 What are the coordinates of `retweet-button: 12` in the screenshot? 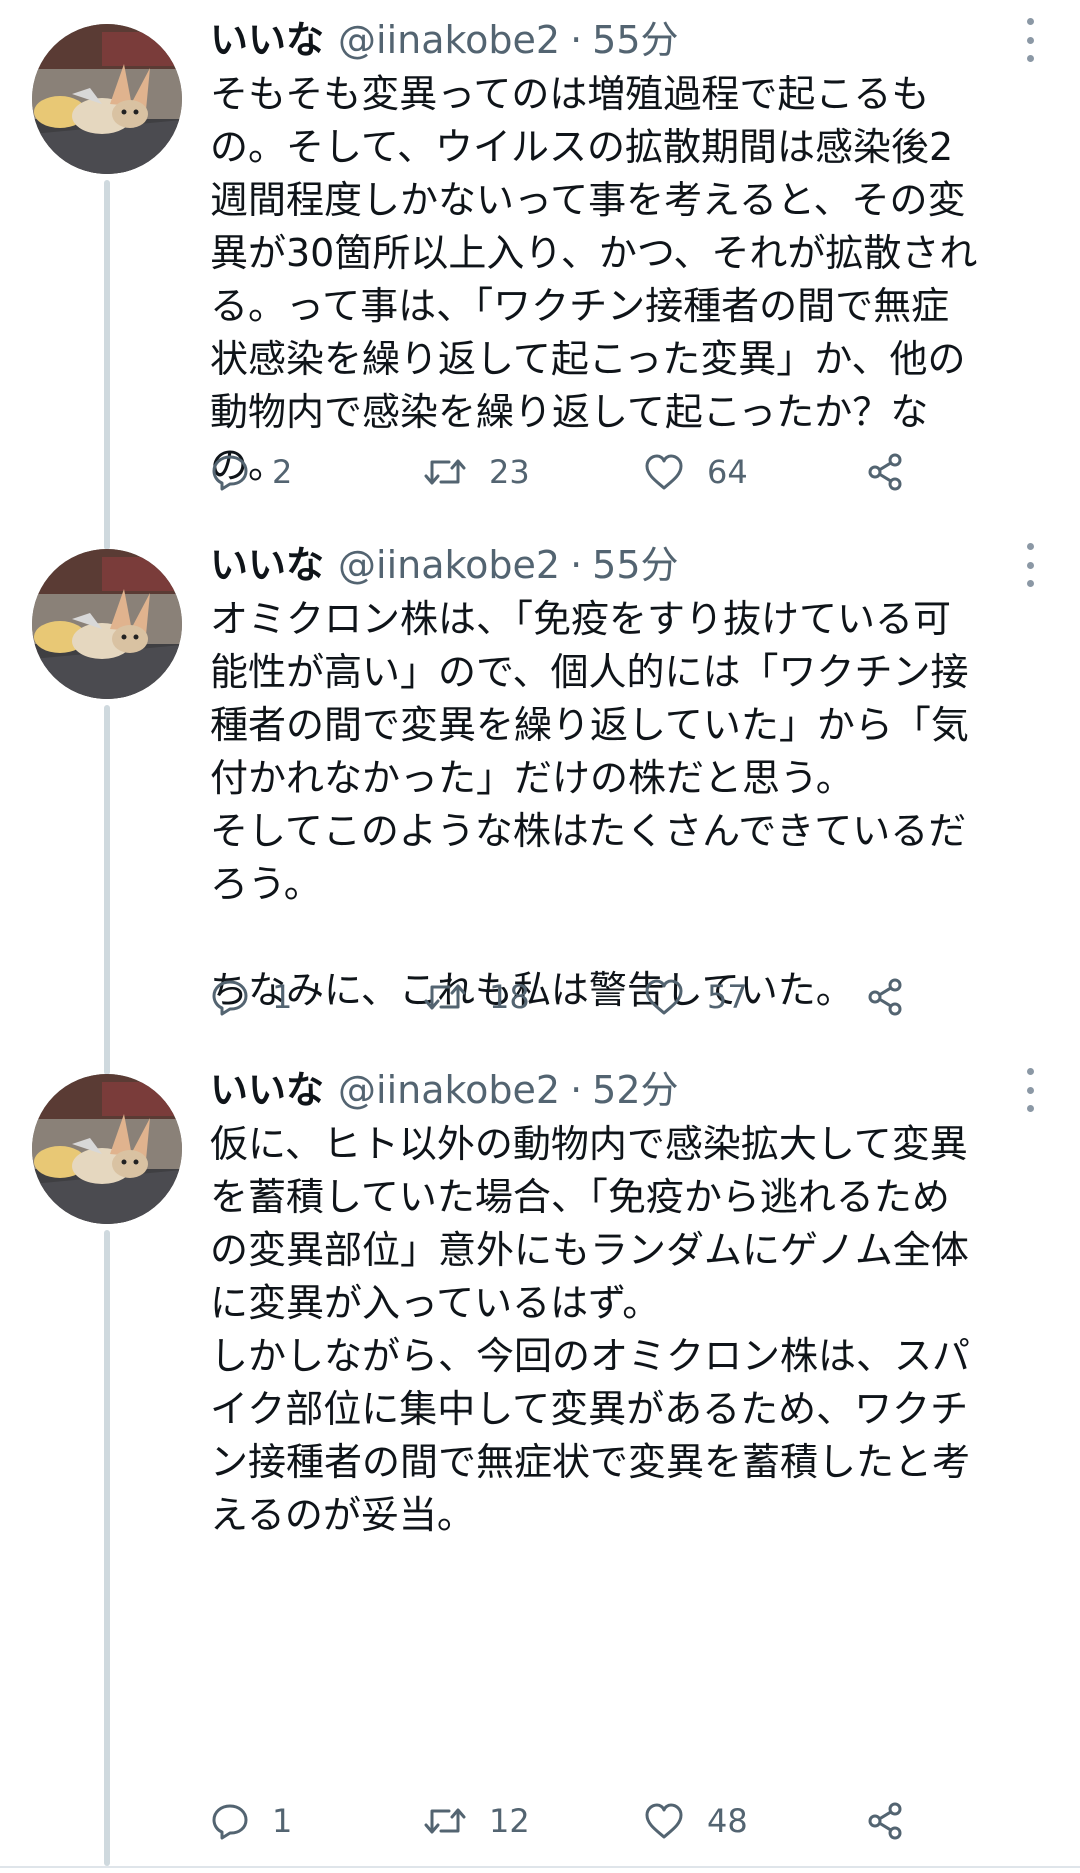 It's located at (476, 1821).